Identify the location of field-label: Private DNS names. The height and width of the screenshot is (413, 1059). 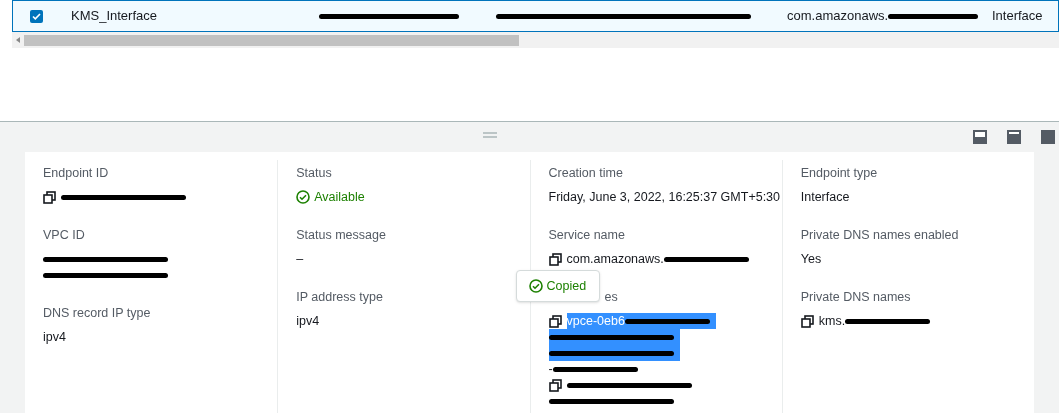
(855, 297).